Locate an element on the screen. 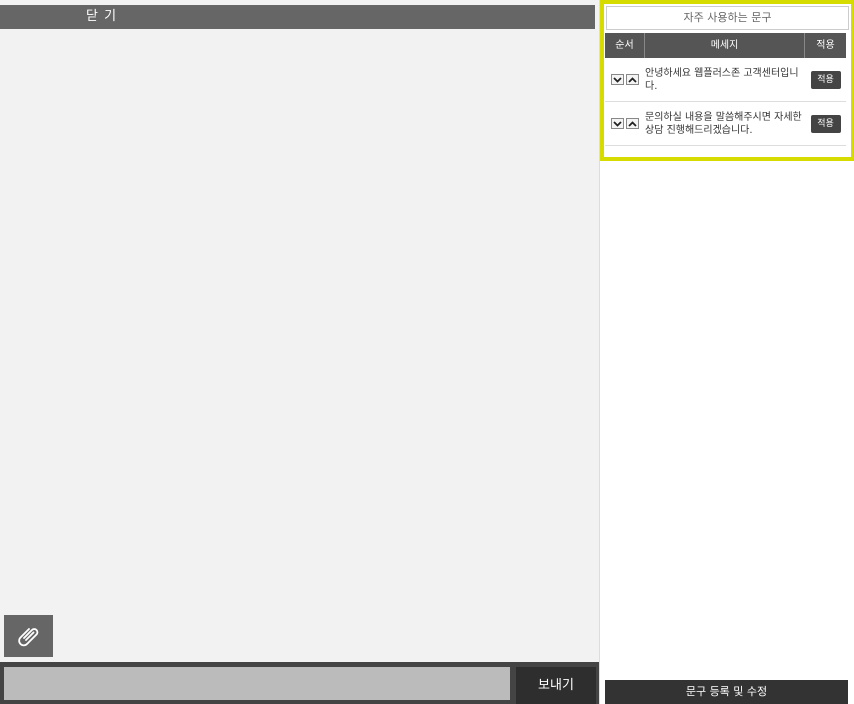  register-edit-phrases-button: 문구 등록 및 수정 is located at coordinates (726, 692).